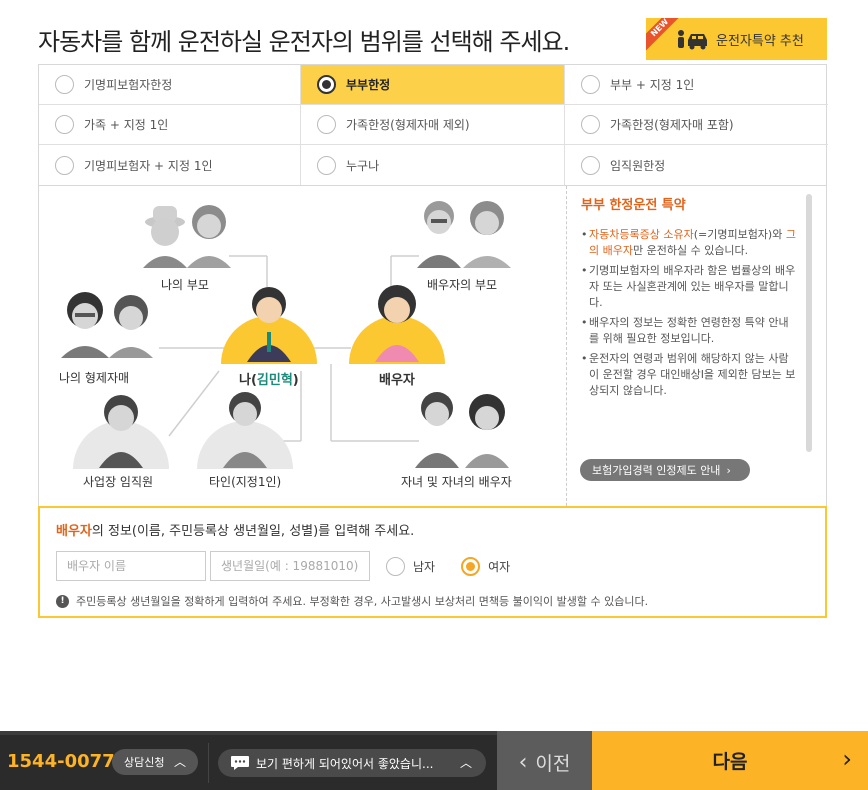 This screenshot has height=790, width=868. What do you see at coordinates (397, 380) in the screenshot?
I see `spouse-label: 배우자` at bounding box center [397, 380].